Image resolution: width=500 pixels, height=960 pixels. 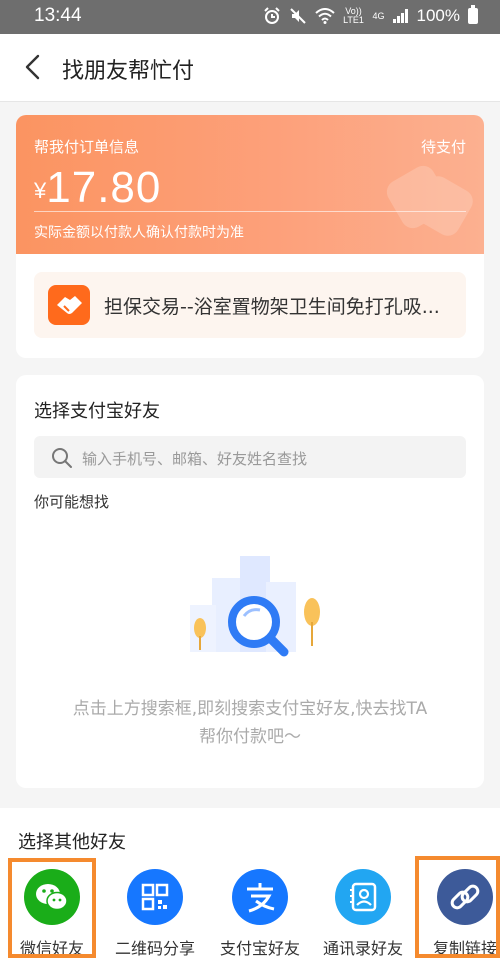 I want to click on handshake-watermark-icon, so click(x=429, y=200).